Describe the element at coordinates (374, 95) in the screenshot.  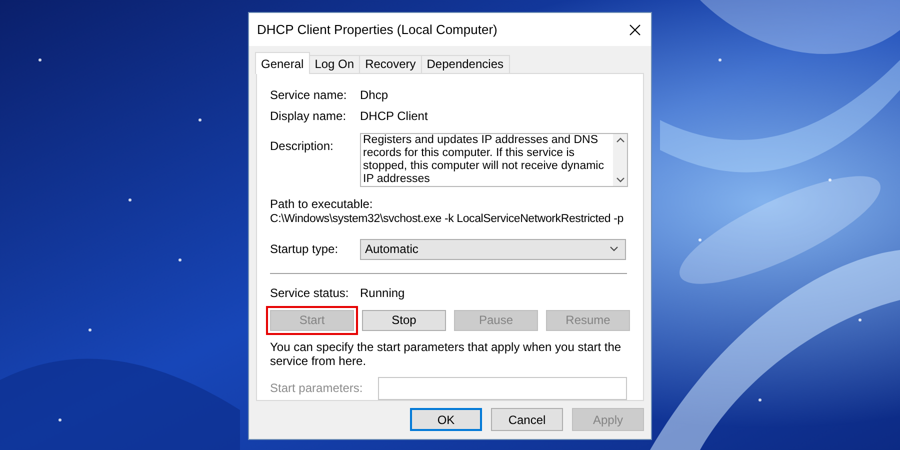
I see `service-name-value: Dhcp` at that location.